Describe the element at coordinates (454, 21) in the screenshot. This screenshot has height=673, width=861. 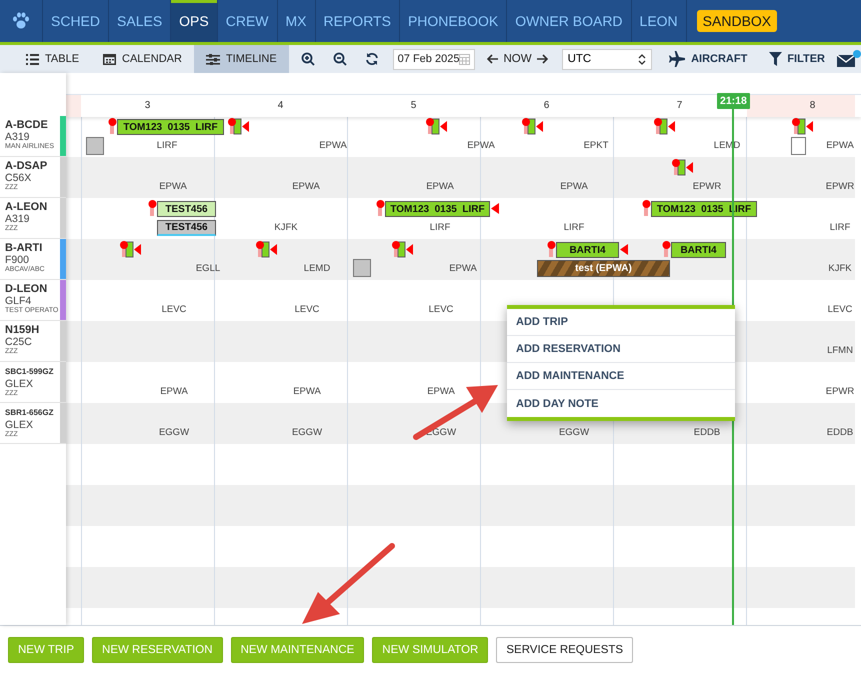
I see `nav-tab: PHONEBOOK` at that location.